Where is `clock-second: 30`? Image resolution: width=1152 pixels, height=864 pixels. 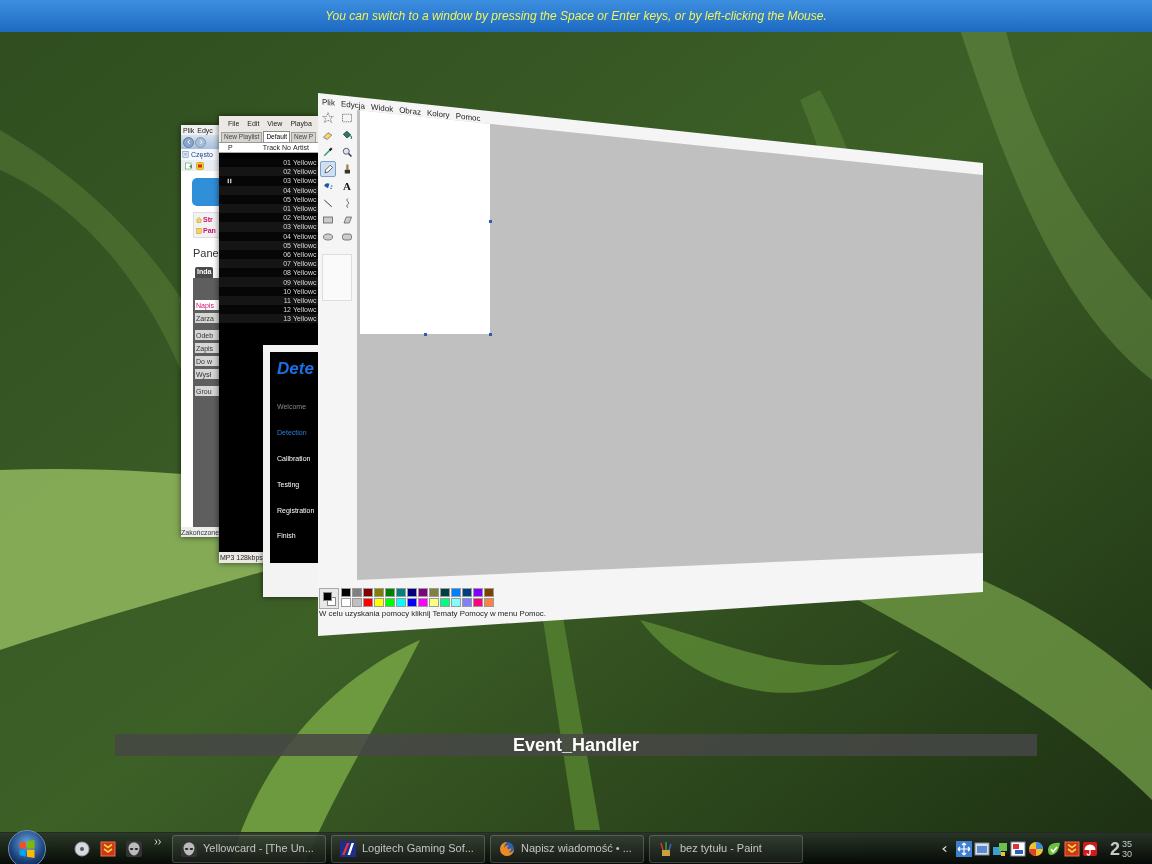 clock-second: 30 is located at coordinates (1127, 853).